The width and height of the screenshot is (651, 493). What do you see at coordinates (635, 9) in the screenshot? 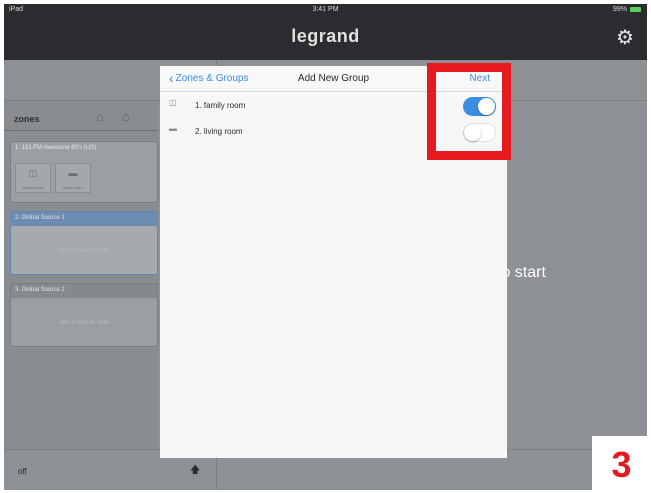
I see `battery-icon` at bounding box center [635, 9].